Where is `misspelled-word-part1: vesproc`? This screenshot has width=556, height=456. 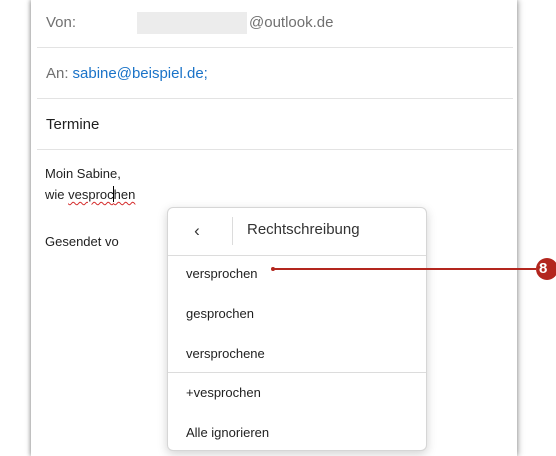
misspelled-word-part1: vesproc is located at coordinates (91, 194).